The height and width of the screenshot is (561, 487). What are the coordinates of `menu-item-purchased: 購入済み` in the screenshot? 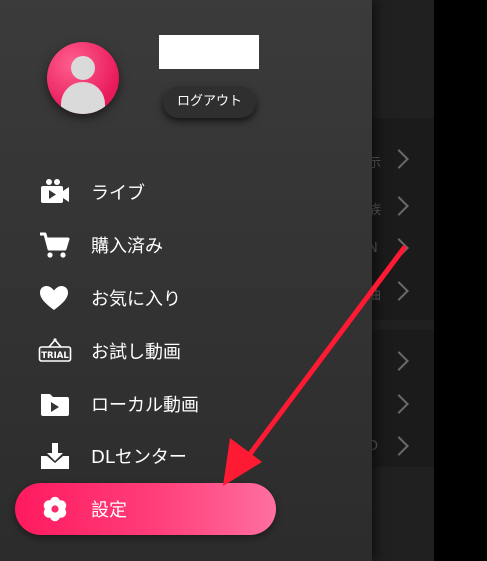 It's located at (186, 245).